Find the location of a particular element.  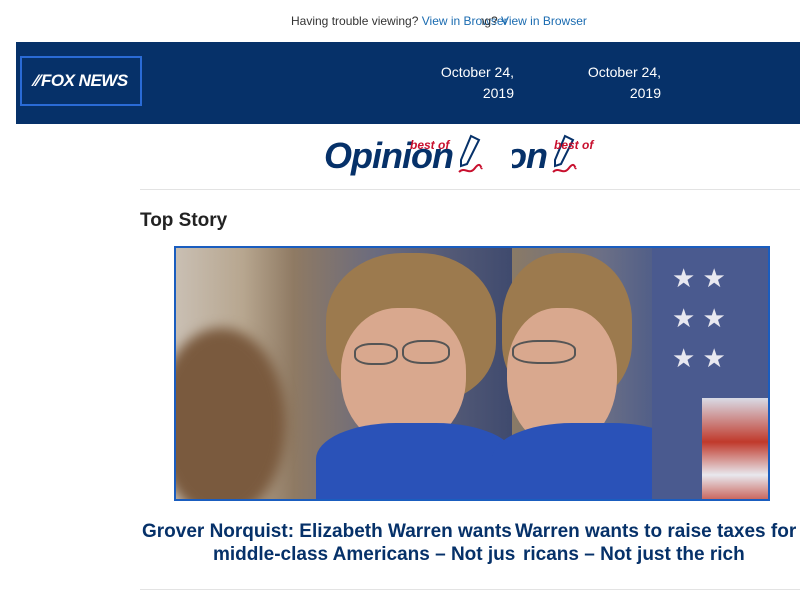

headline-line-1-duplicate: Warren wants to raise taxes for is located at coordinates (656, 531).